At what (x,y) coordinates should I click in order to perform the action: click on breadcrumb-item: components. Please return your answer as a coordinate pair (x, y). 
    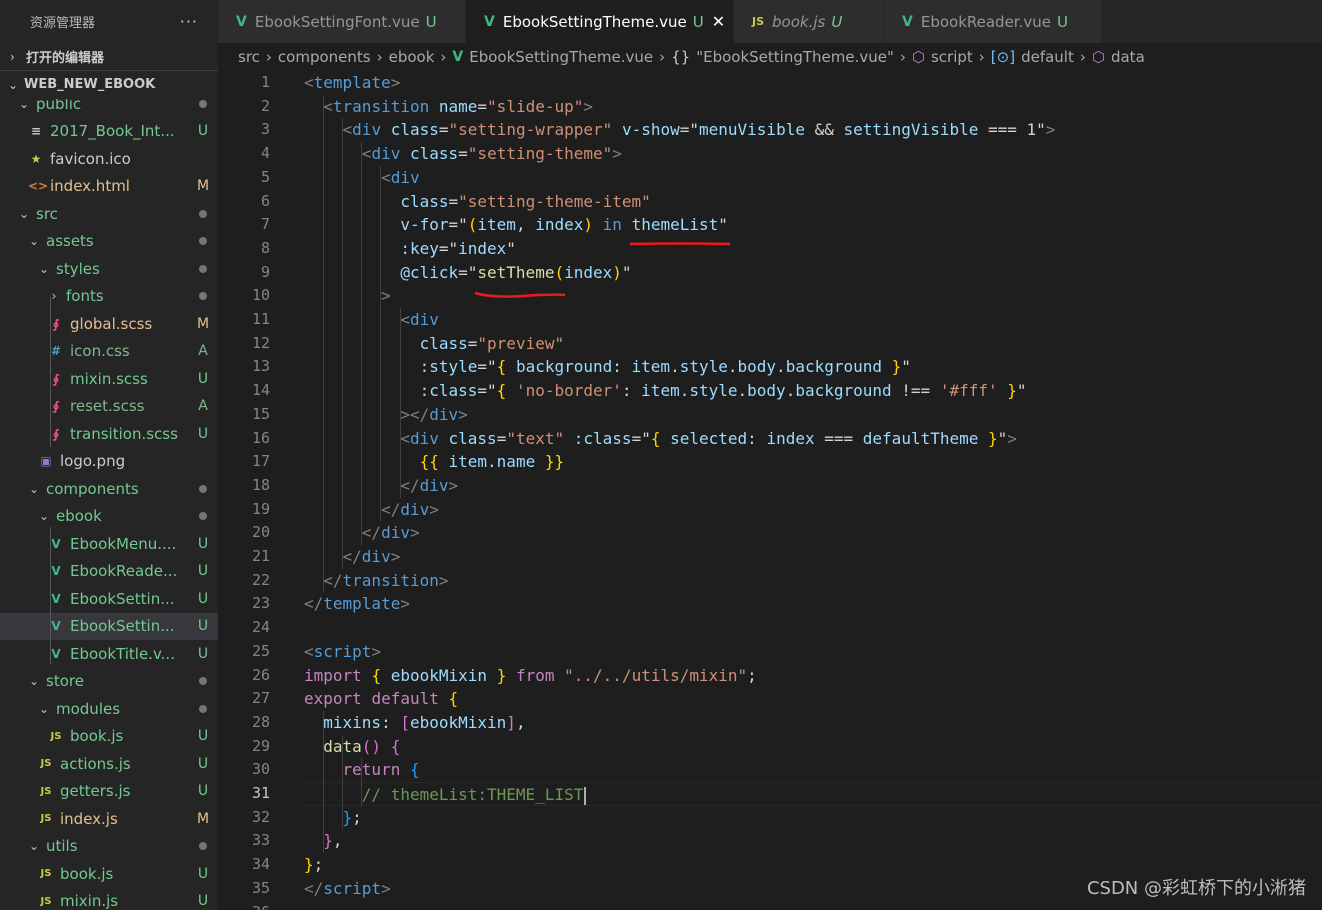
    Looking at the image, I should click on (324, 57).